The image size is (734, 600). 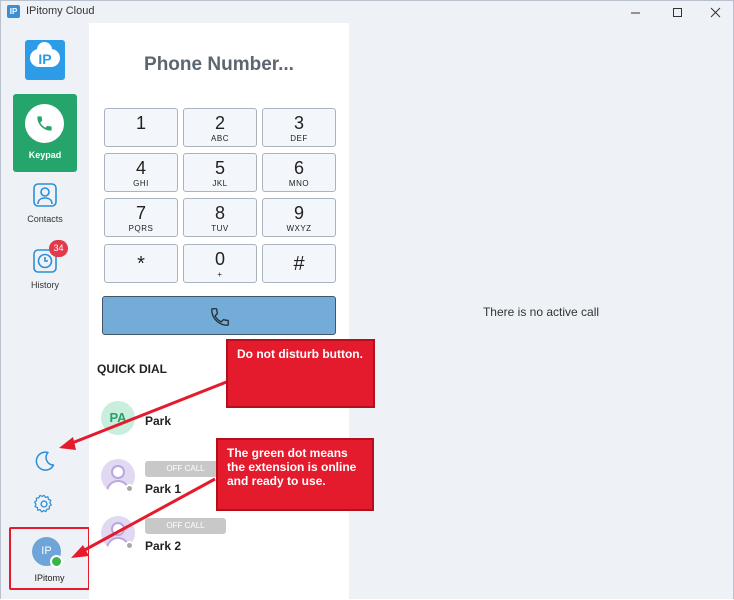 What do you see at coordinates (132, 369) in the screenshot?
I see `quick-dial-title: QUICK DIAL` at bounding box center [132, 369].